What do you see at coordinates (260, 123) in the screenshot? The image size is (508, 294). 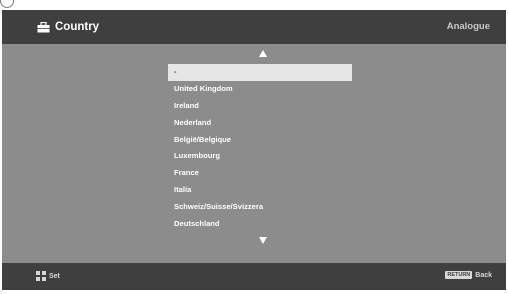 I see `list-item-nederland: Nederland` at bounding box center [260, 123].